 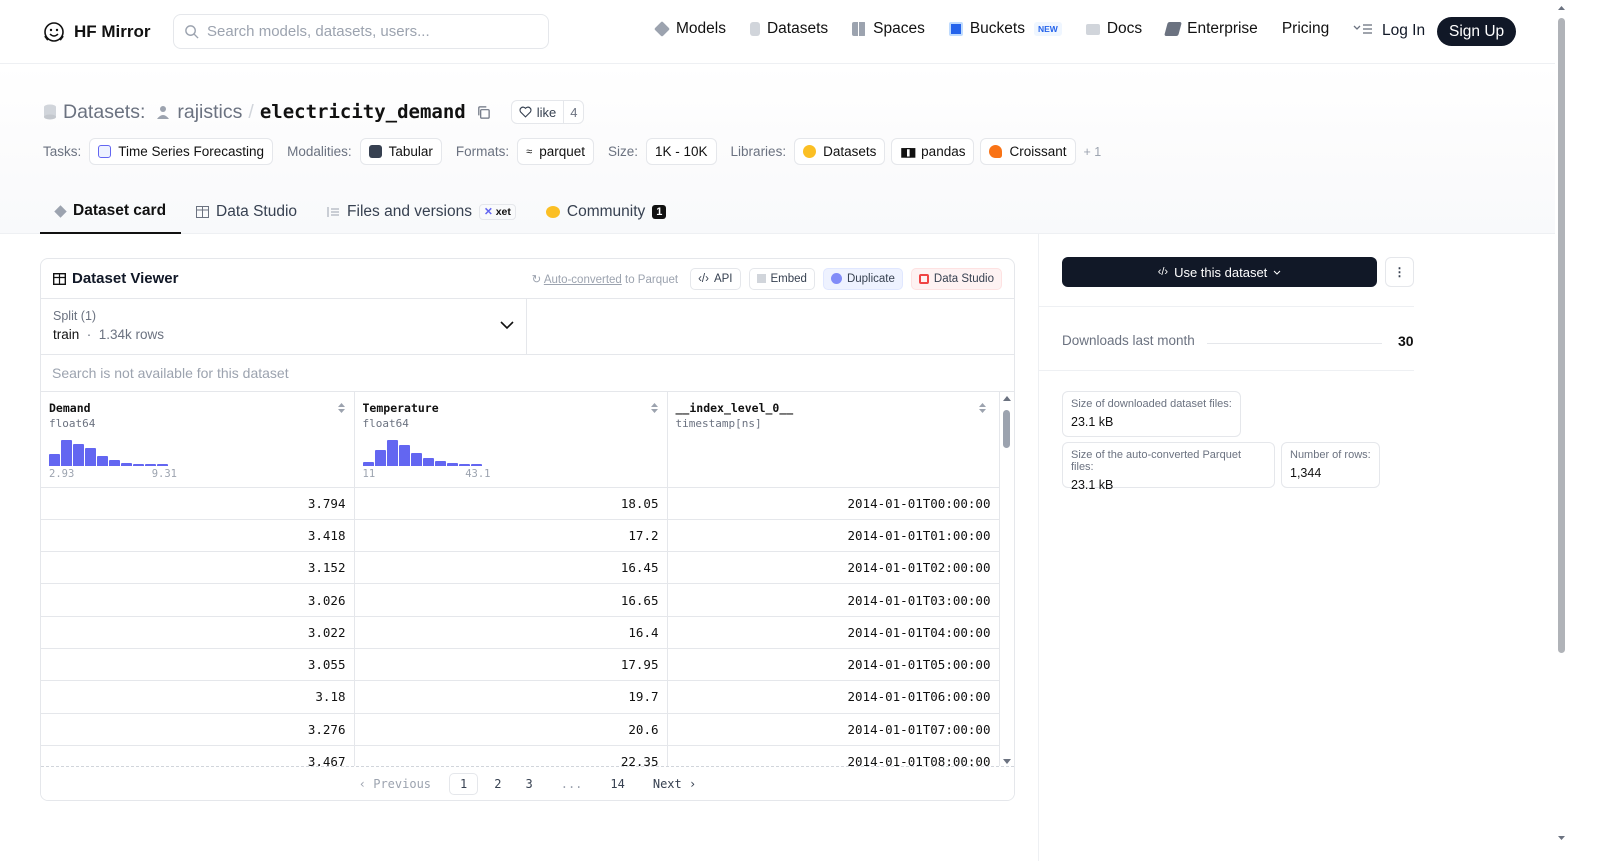 I want to click on nav-docs: Docs, so click(x=1113, y=29).